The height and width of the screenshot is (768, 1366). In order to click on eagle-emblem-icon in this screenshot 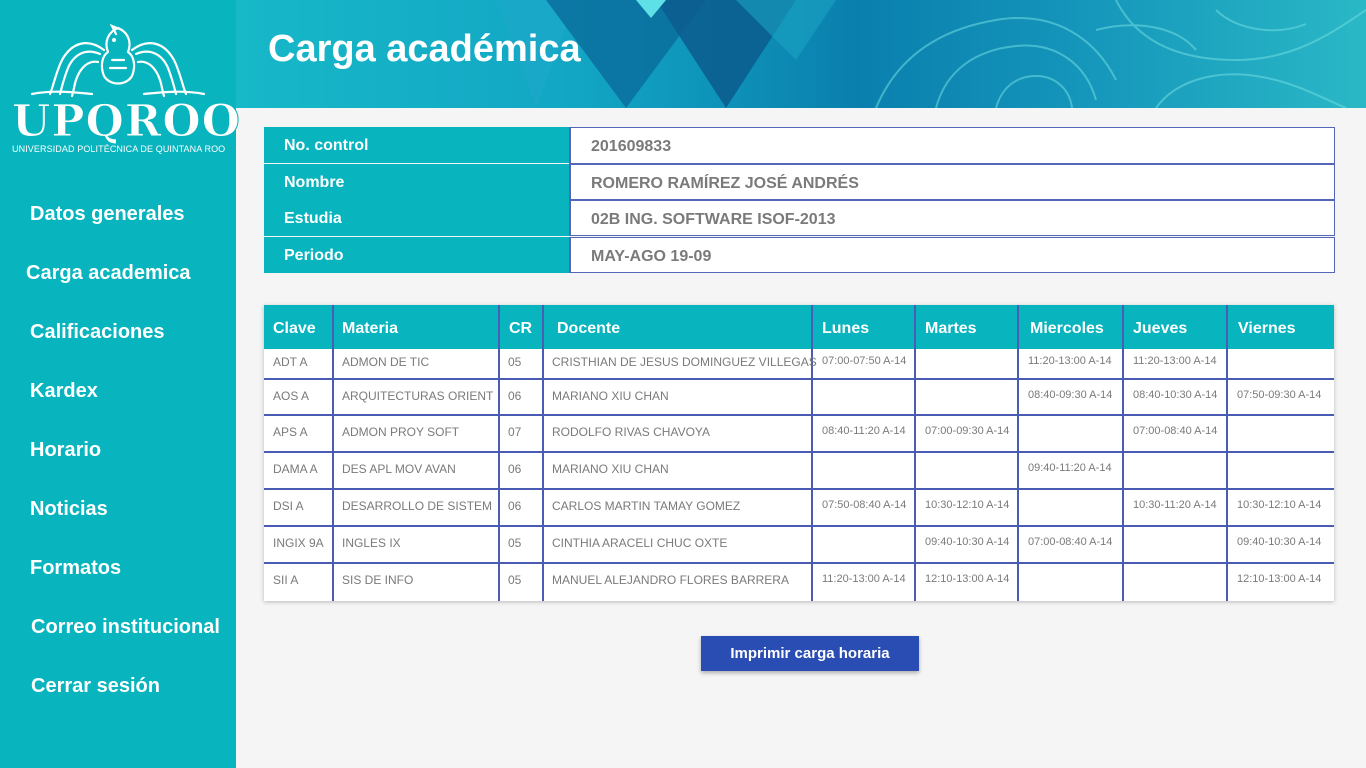, I will do `click(118, 60)`.